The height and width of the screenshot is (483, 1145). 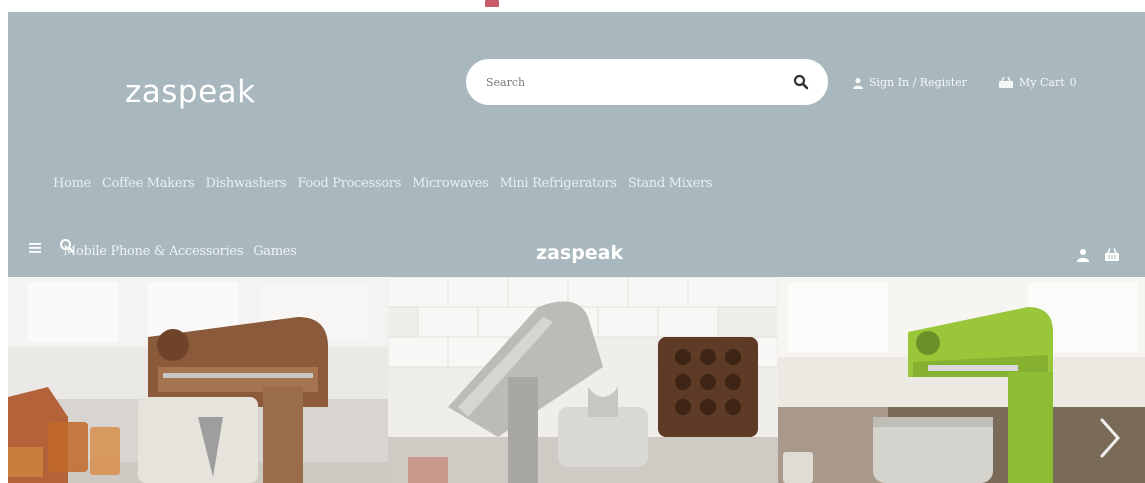 What do you see at coordinates (198, 380) in the screenshot?
I see `slide-copper-mixer` at bounding box center [198, 380].